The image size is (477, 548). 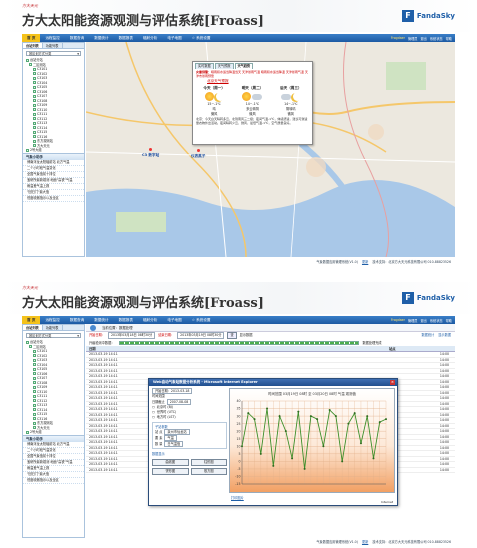 I want to click on tab-trend: 天气趋势, so click(x=244, y=66).